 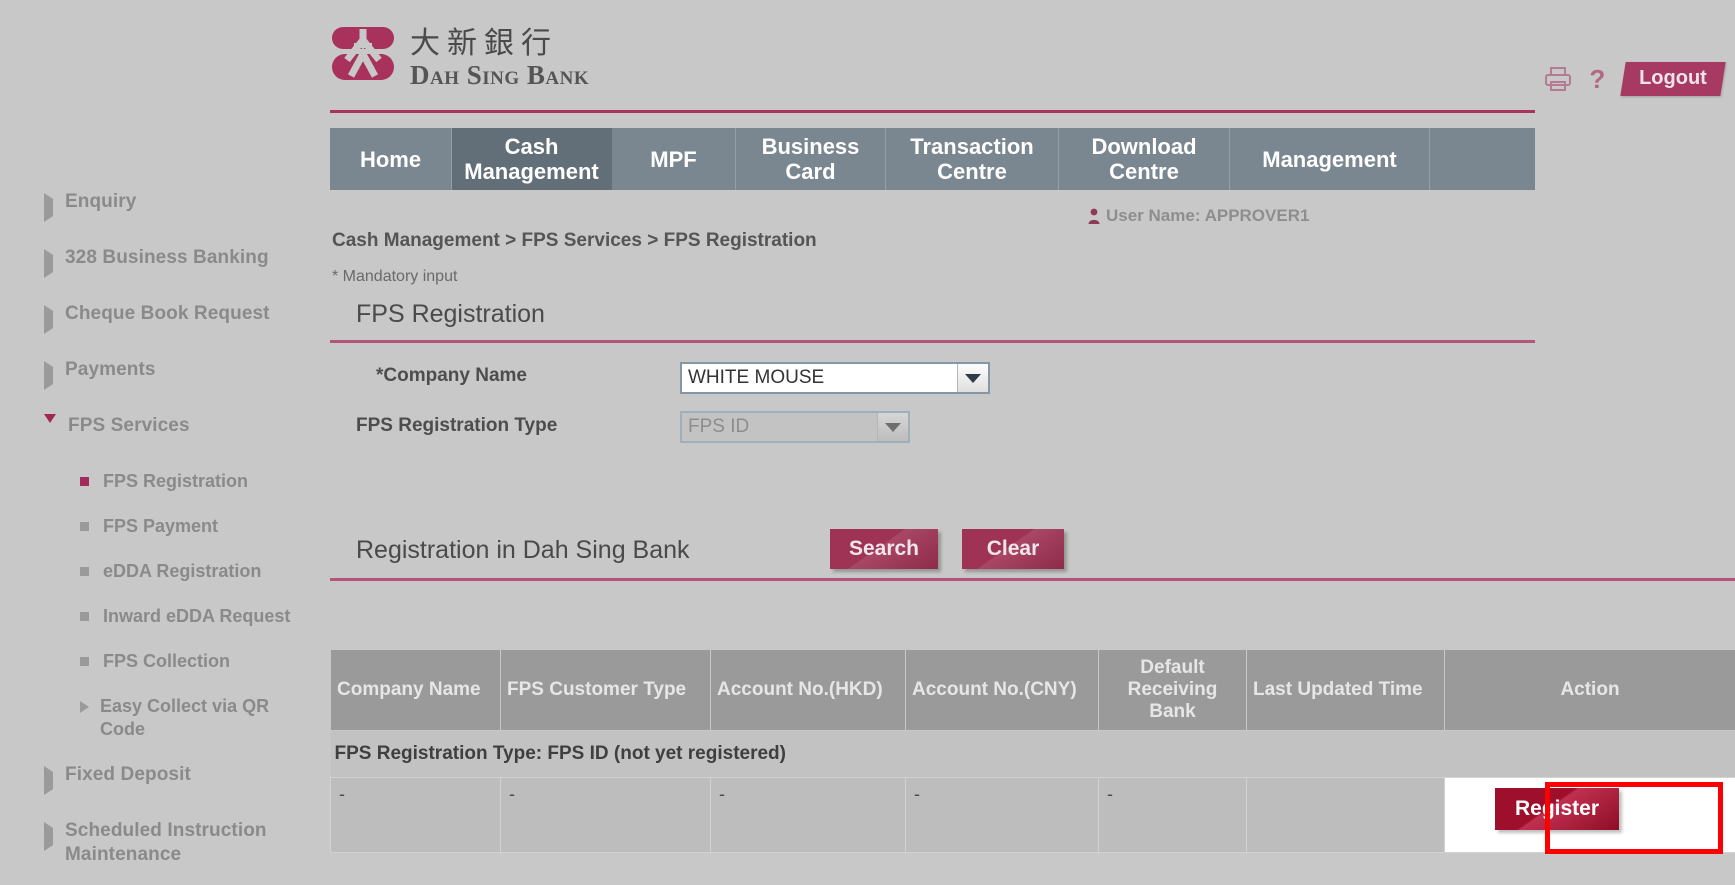 I want to click on tab-label: Download Centre, so click(x=1144, y=159).